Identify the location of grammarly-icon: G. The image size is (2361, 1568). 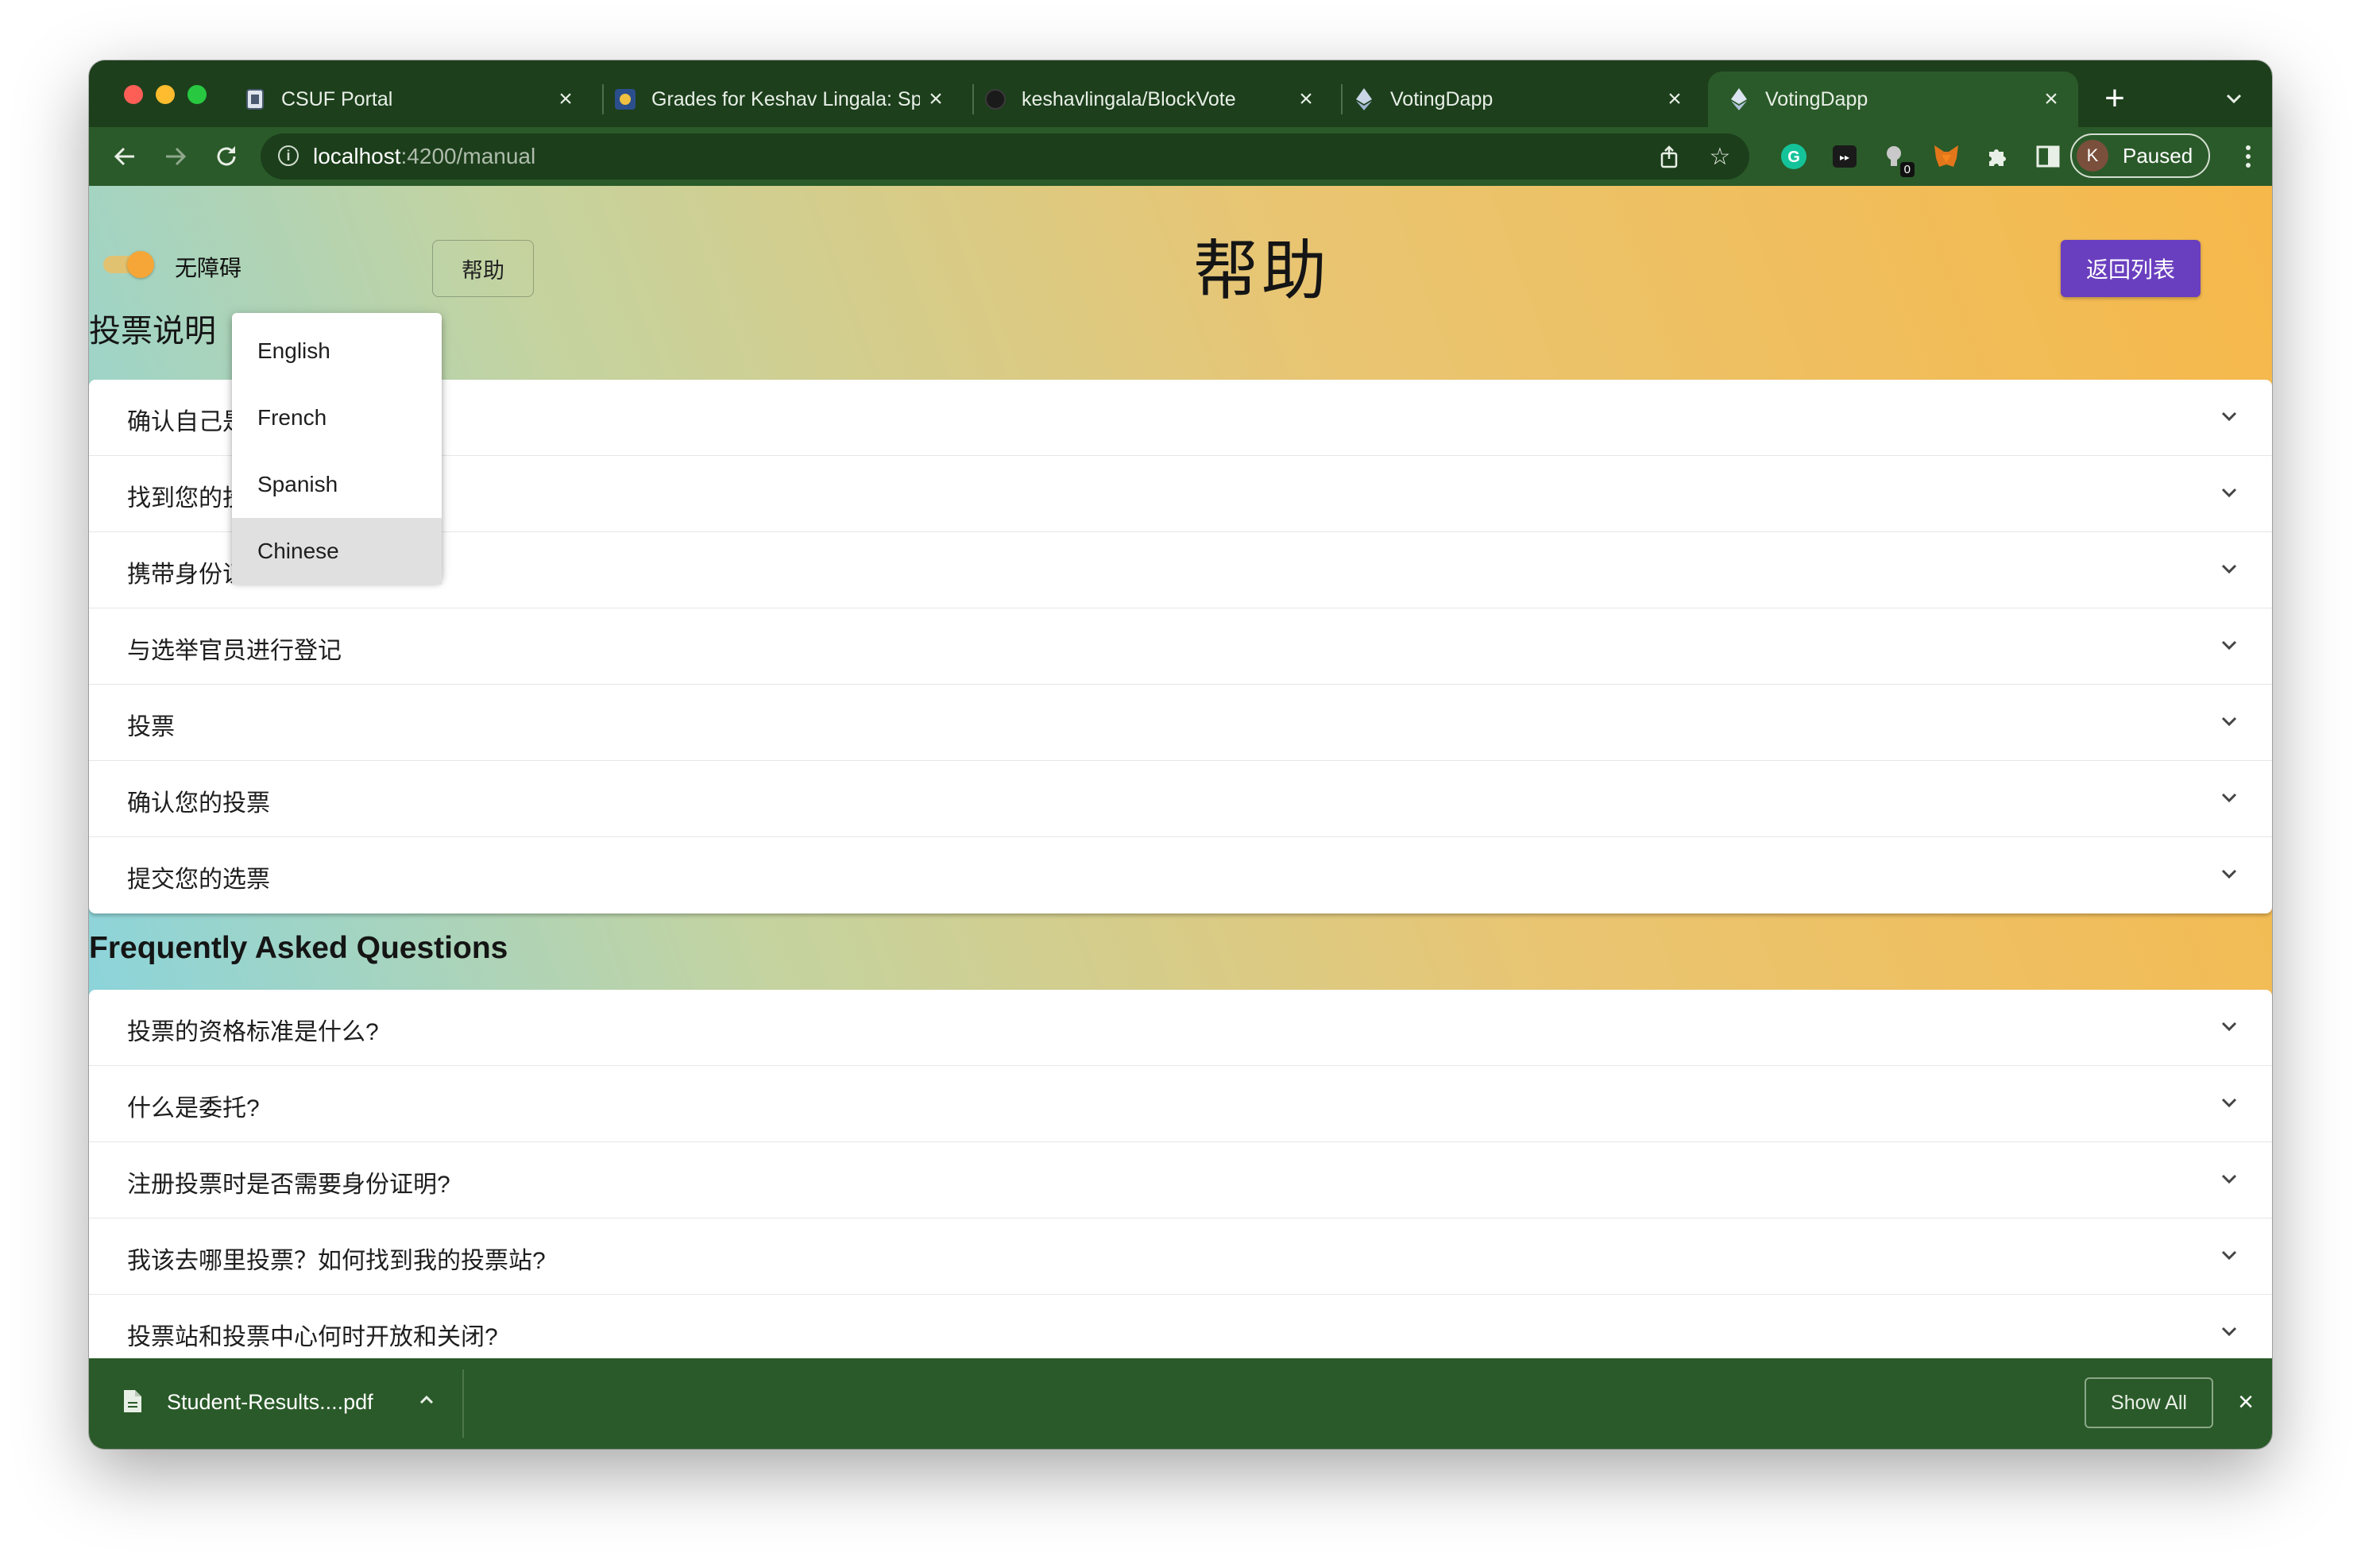
(1793, 156).